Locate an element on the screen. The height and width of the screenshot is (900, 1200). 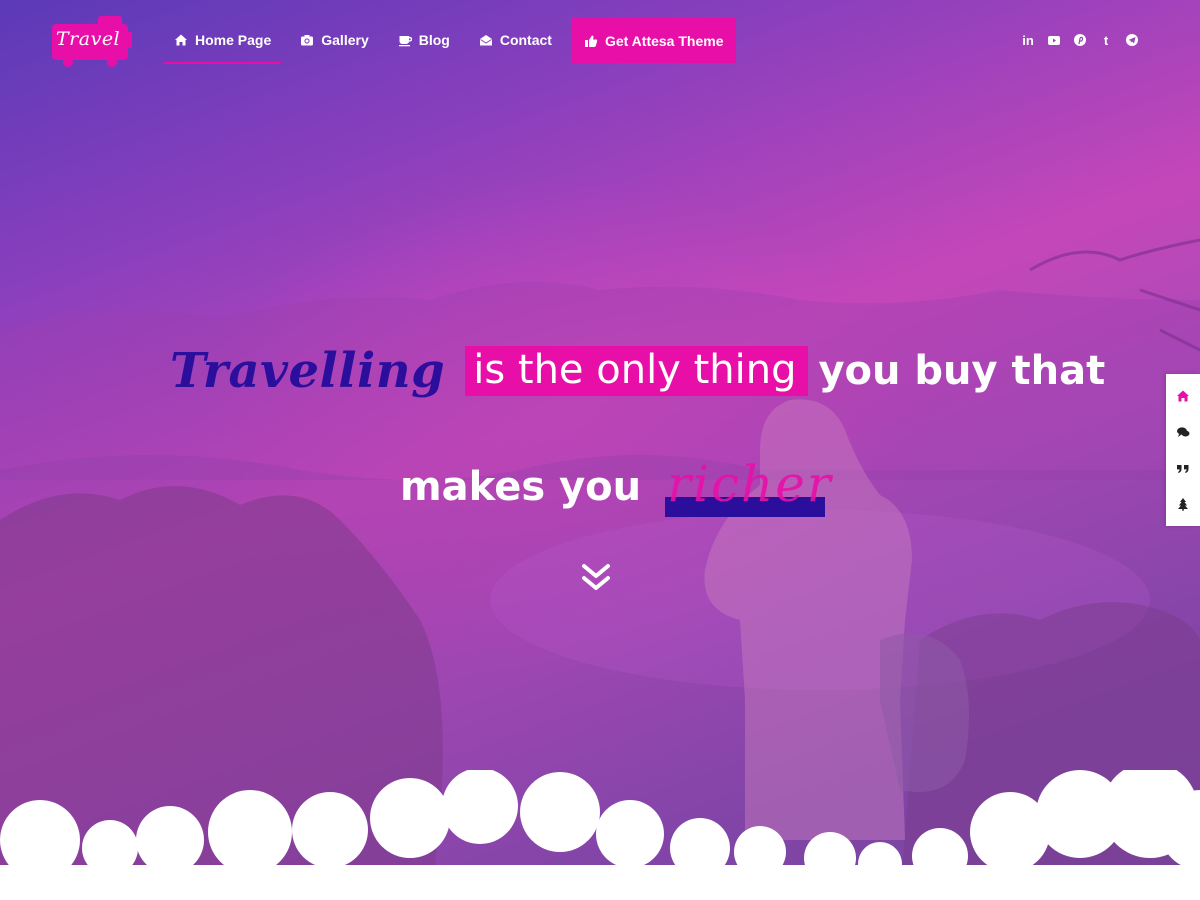
youtube-glyph is located at coordinates (1054, 40).